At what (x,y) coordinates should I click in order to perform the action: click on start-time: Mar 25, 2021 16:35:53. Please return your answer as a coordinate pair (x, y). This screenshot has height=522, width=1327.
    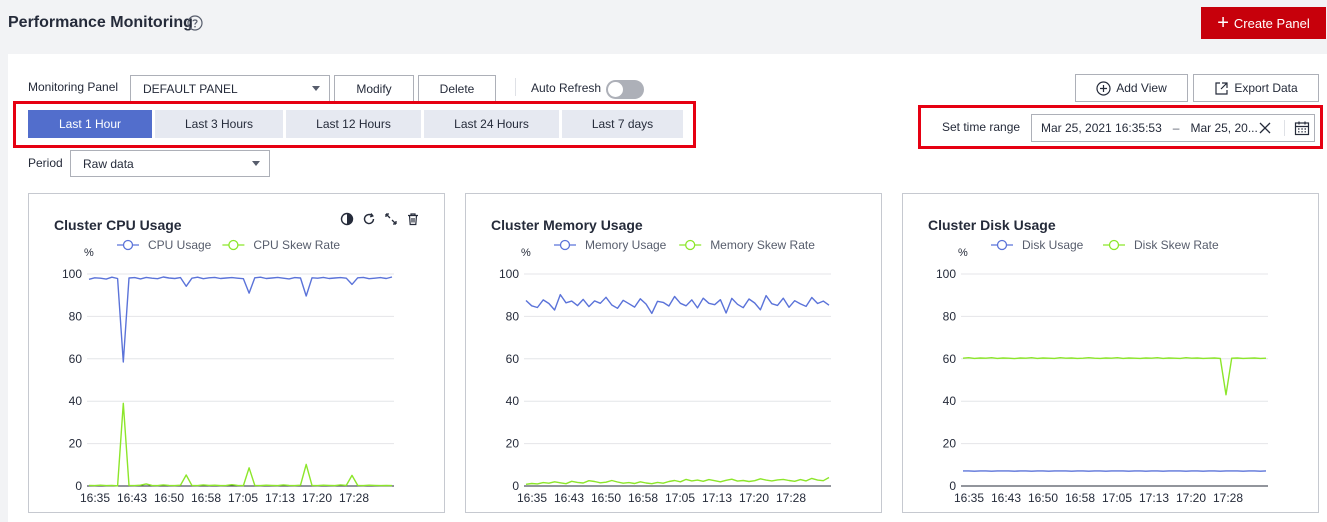
    Looking at the image, I should click on (1101, 128).